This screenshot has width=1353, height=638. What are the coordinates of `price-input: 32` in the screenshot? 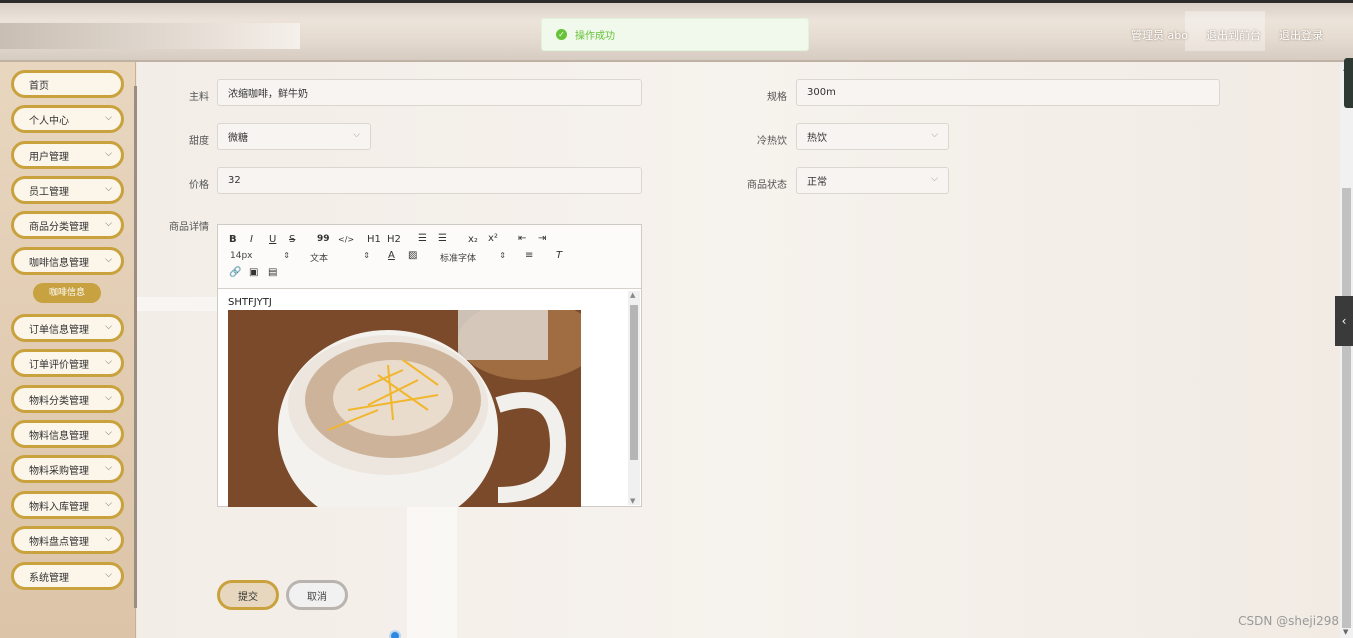 It's located at (429, 180).